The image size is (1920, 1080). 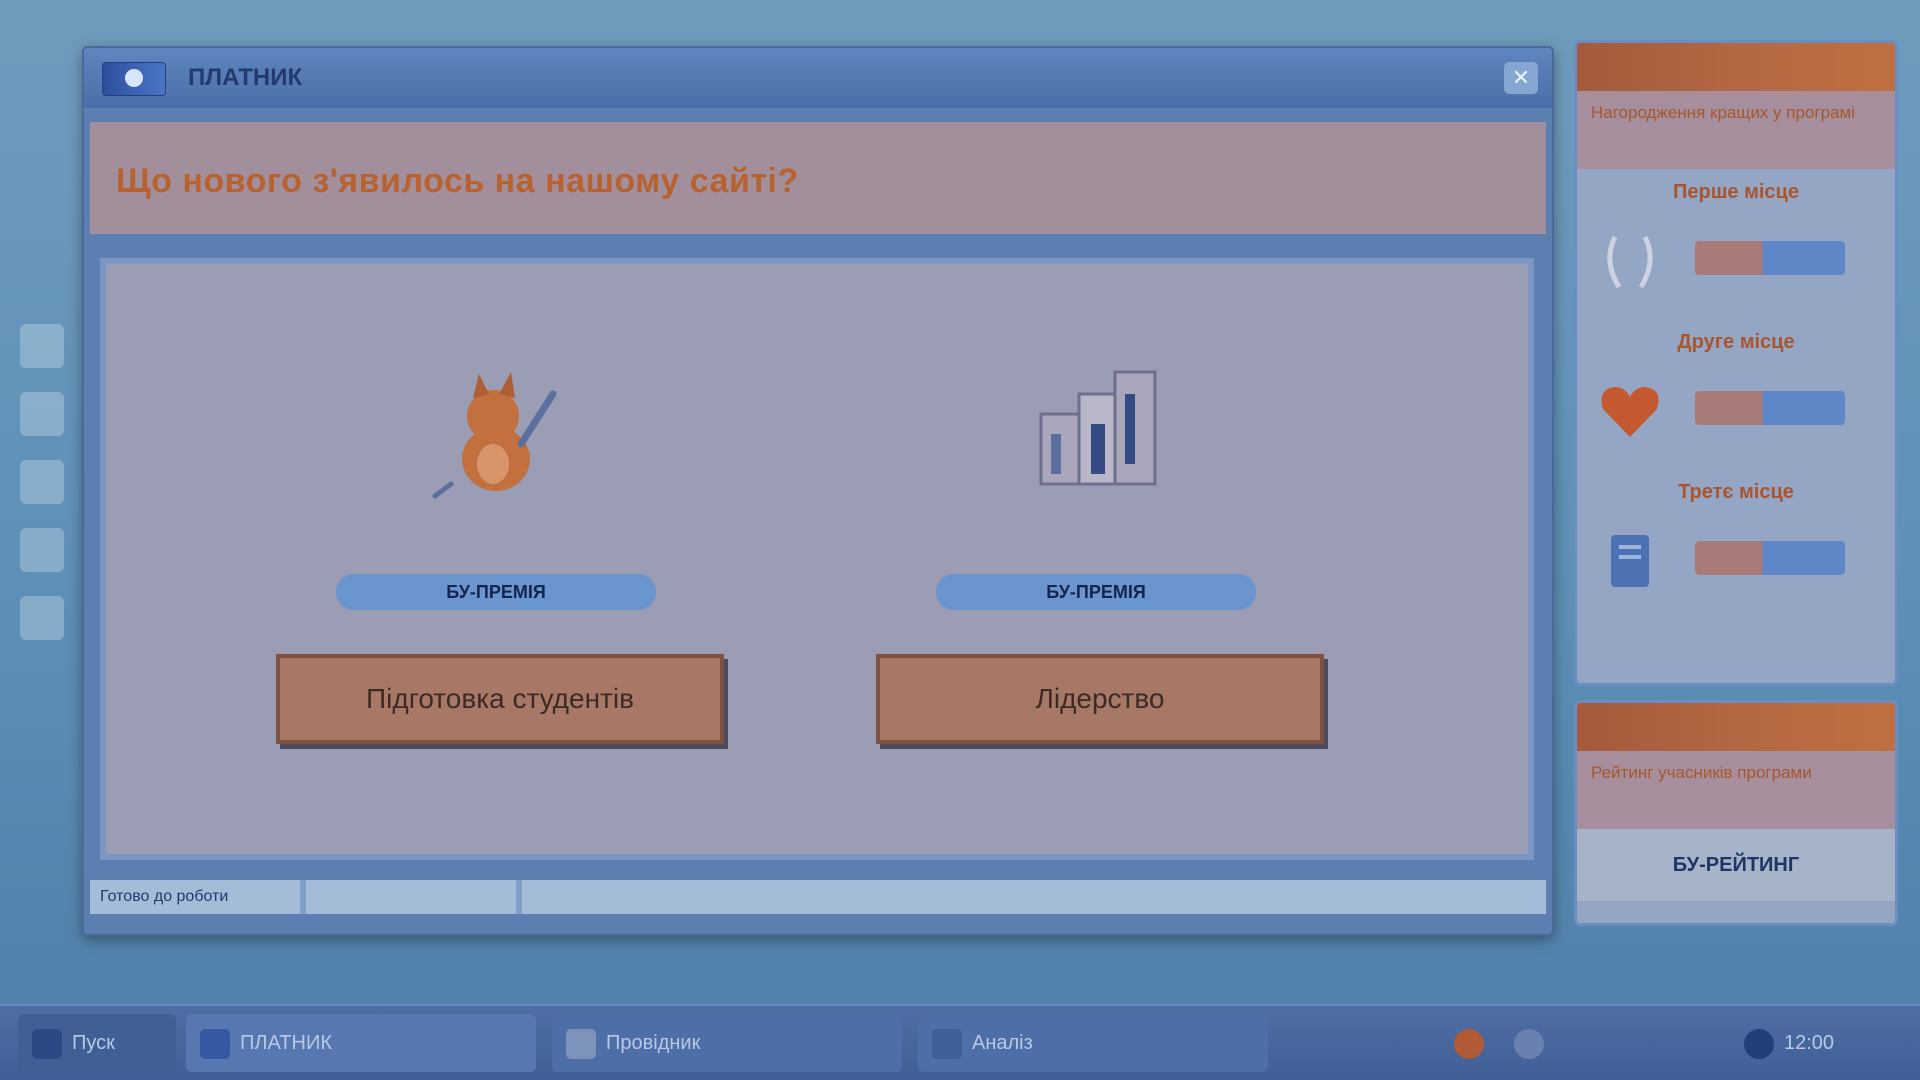 What do you see at coordinates (1093, 1043) in the screenshot?
I see `taskbar-item: Аналіз` at bounding box center [1093, 1043].